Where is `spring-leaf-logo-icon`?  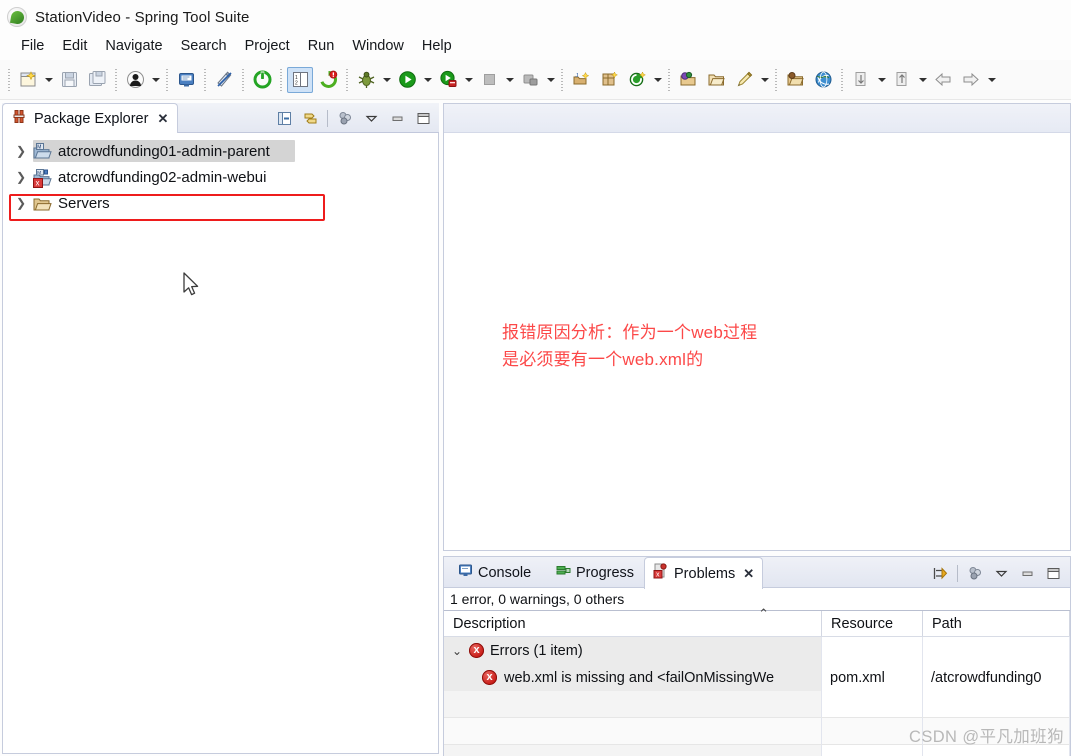 spring-leaf-logo-icon is located at coordinates (17, 17).